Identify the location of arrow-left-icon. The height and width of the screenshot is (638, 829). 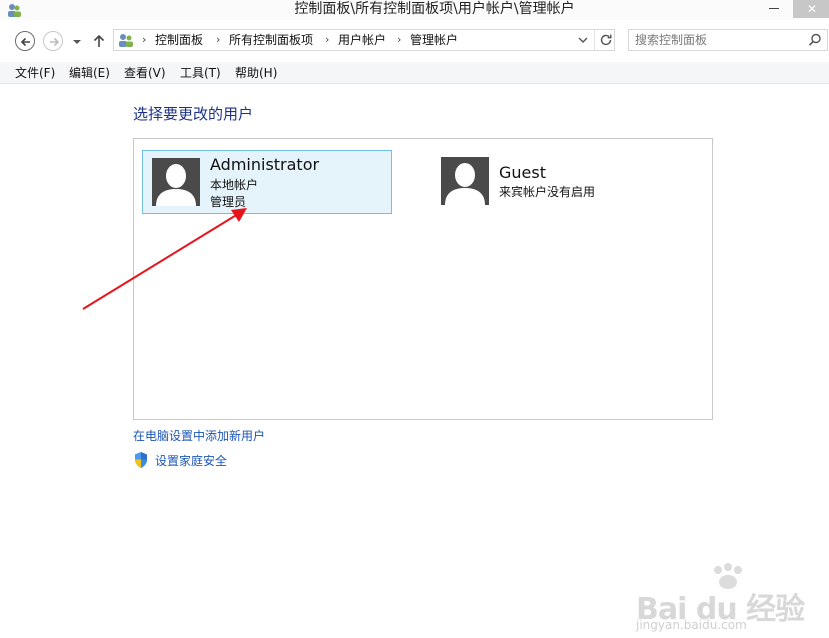
(25, 42).